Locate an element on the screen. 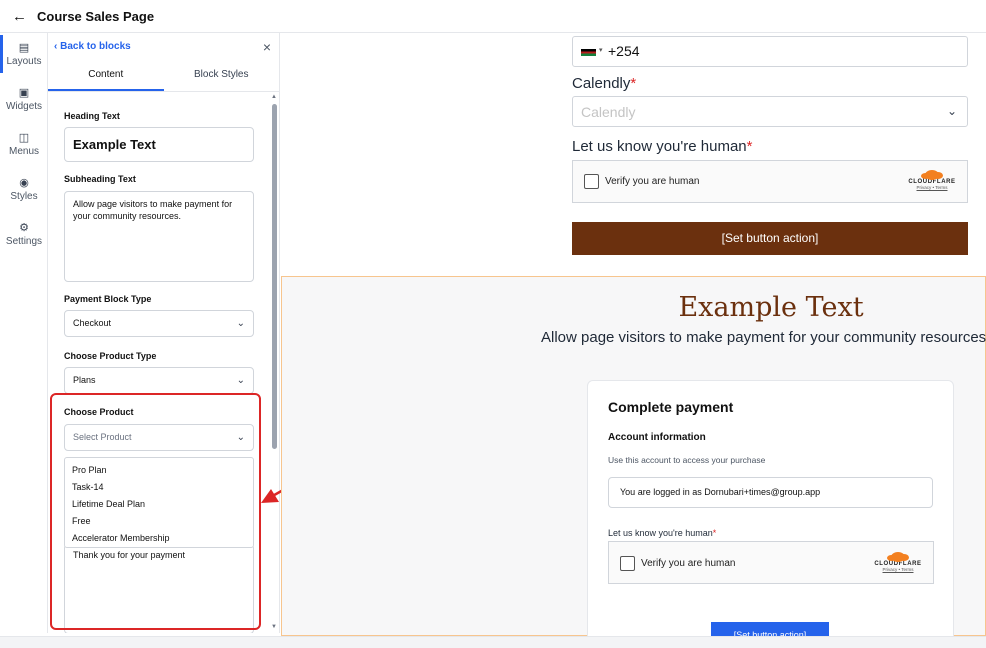 The width and height of the screenshot is (986, 648). heading-input: Example Text is located at coordinates (159, 144).